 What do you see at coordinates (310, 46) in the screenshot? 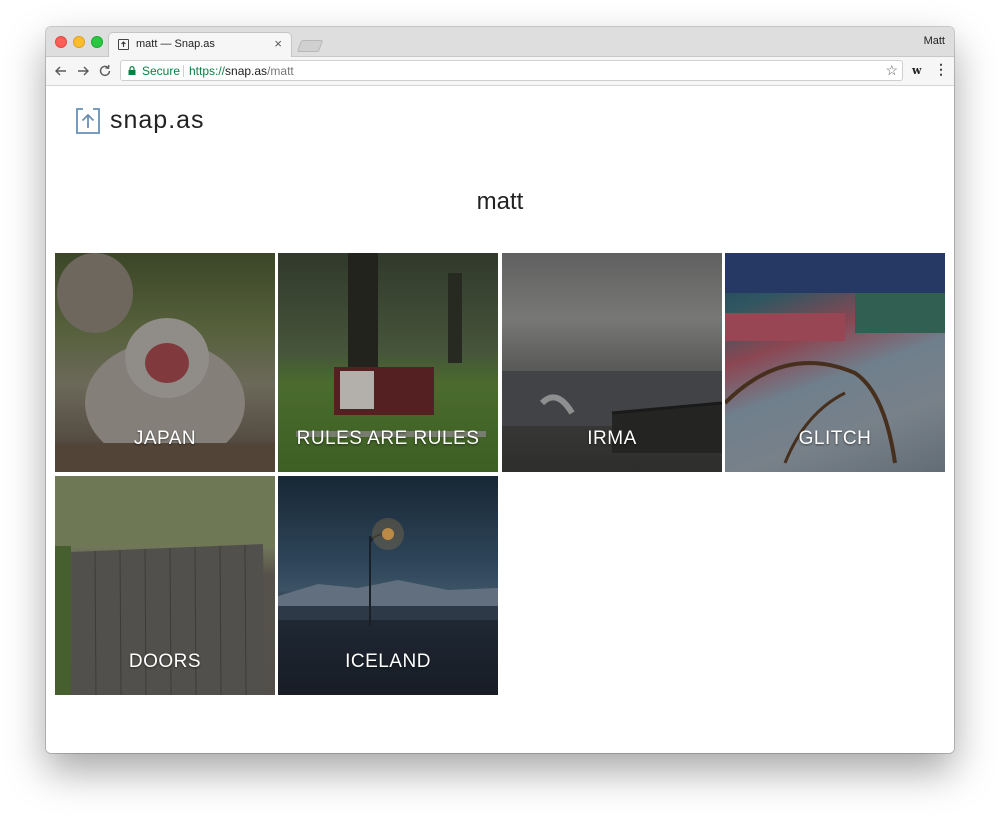
I see `new-tab-button` at bounding box center [310, 46].